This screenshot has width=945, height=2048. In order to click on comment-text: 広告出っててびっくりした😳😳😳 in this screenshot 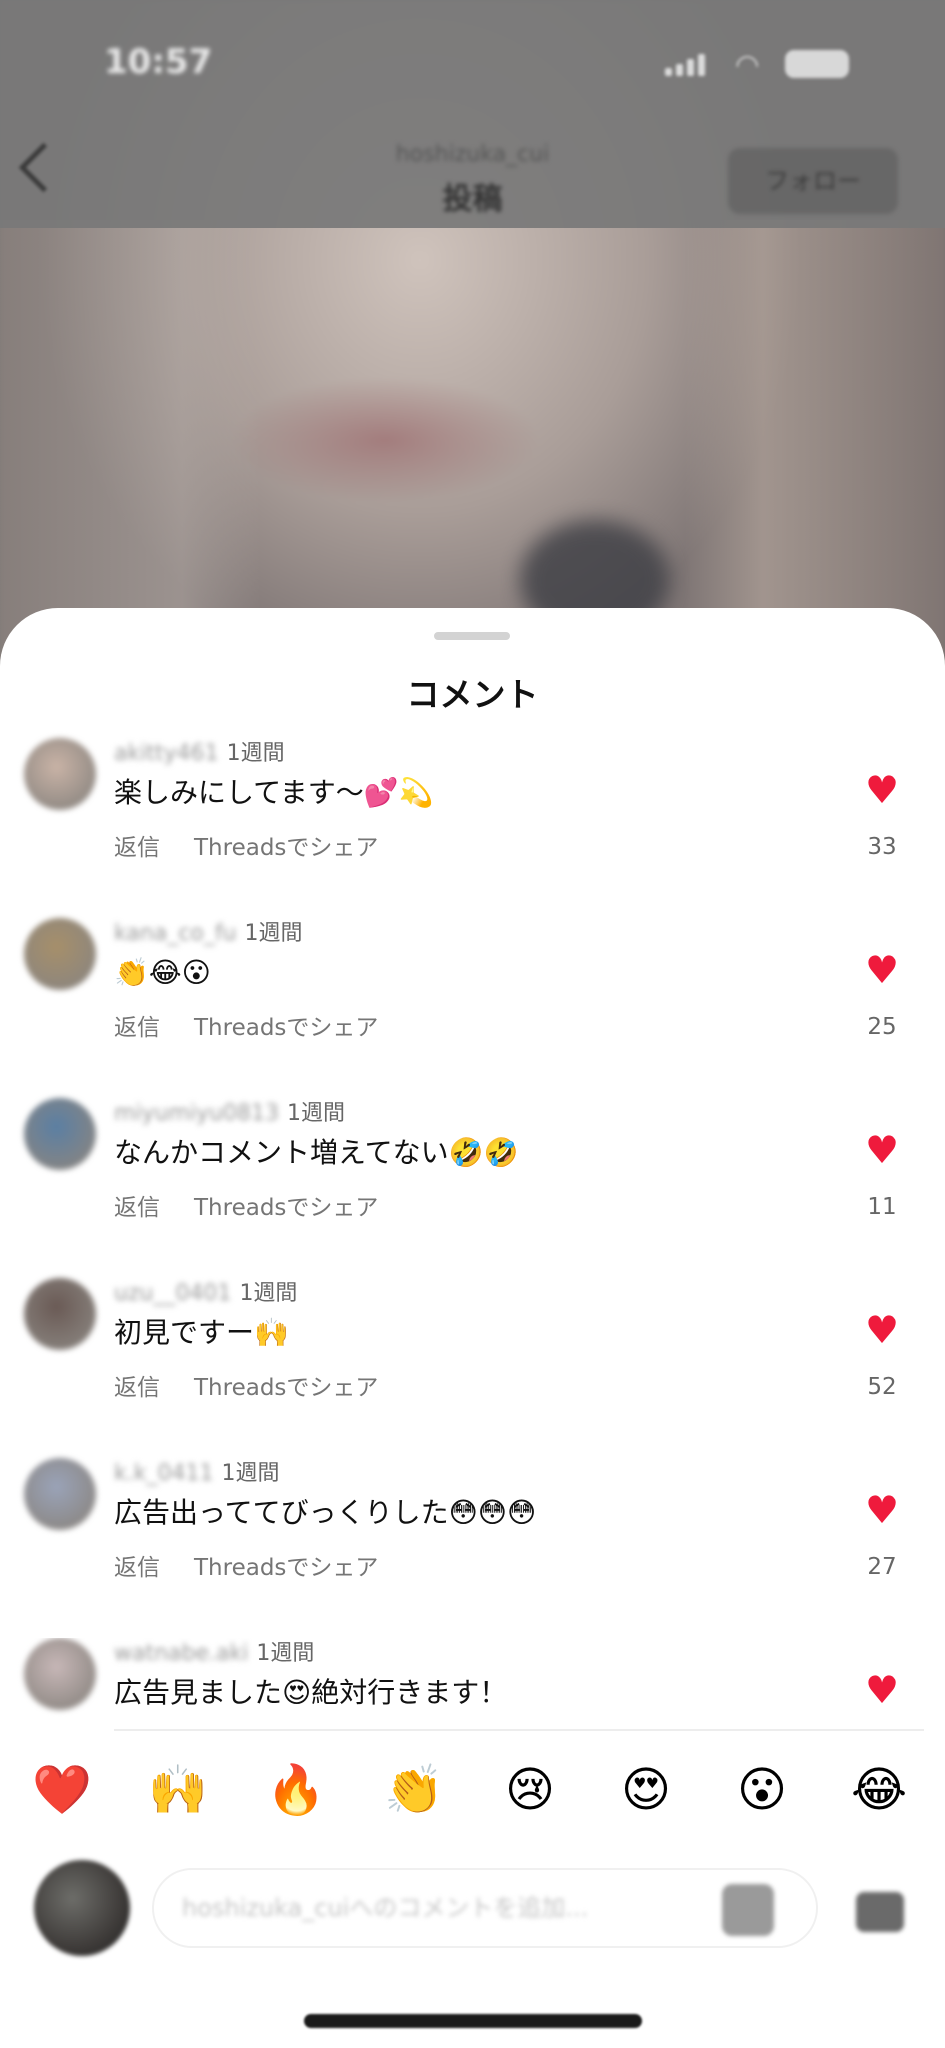, I will do `click(325, 1512)`.